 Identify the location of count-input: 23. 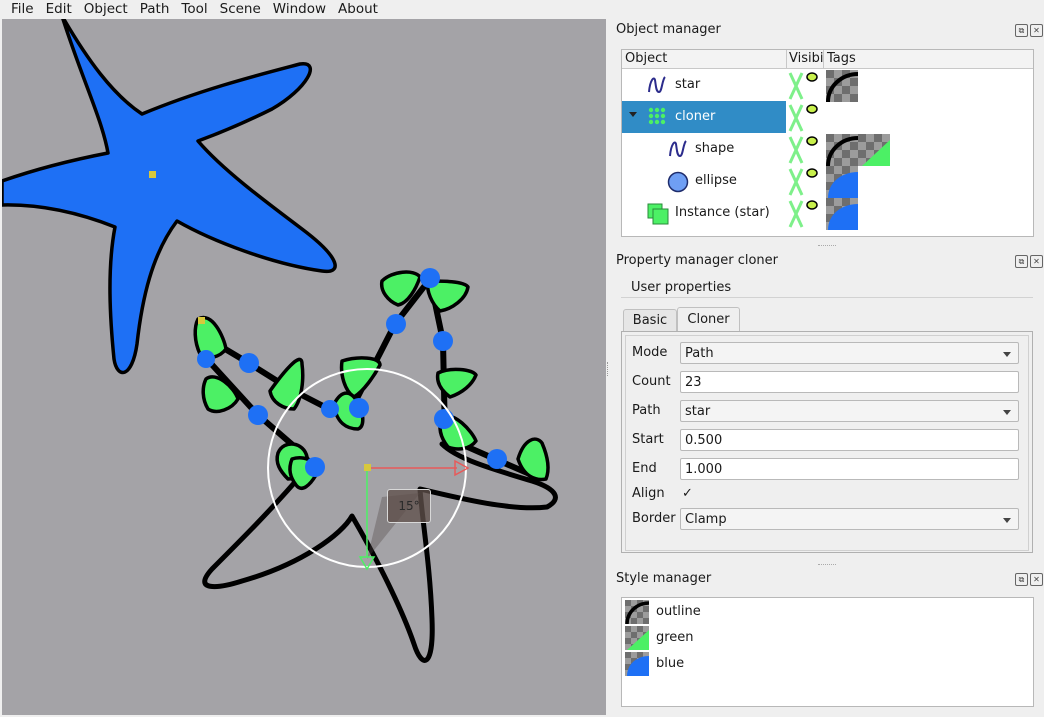
(849, 382).